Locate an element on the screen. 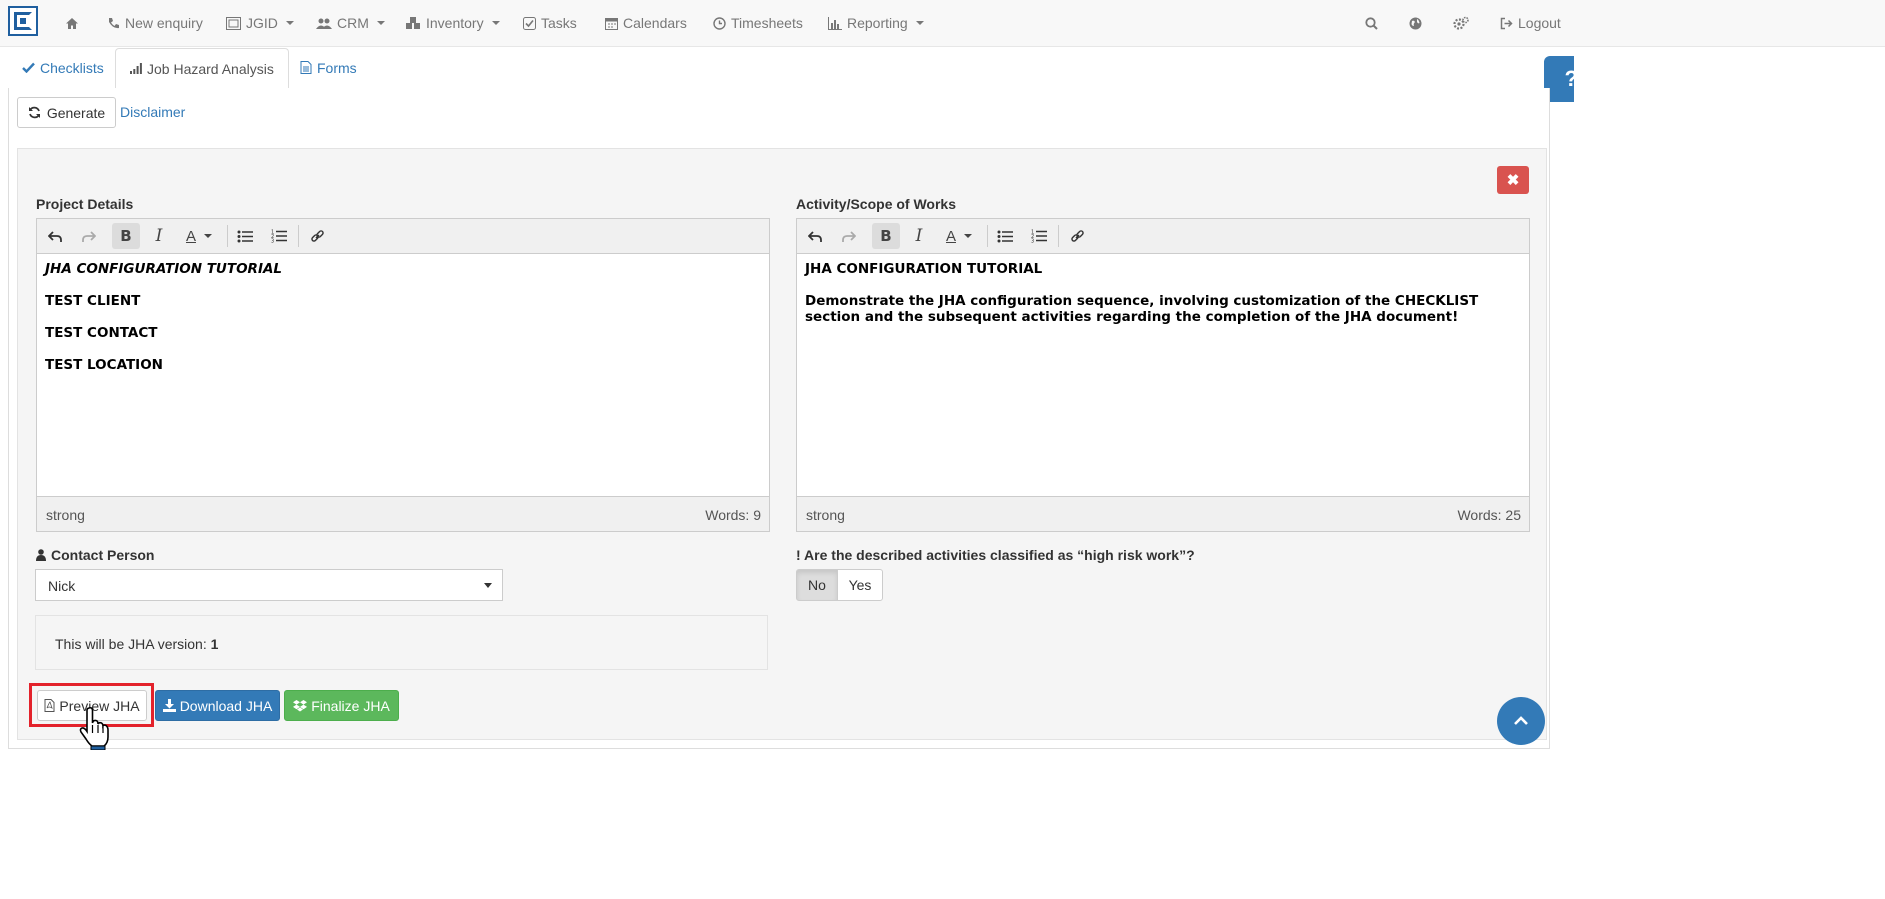 Image resolution: width=1885 pixels, height=899 pixels. chevron-up-icon is located at coordinates (1521, 720).